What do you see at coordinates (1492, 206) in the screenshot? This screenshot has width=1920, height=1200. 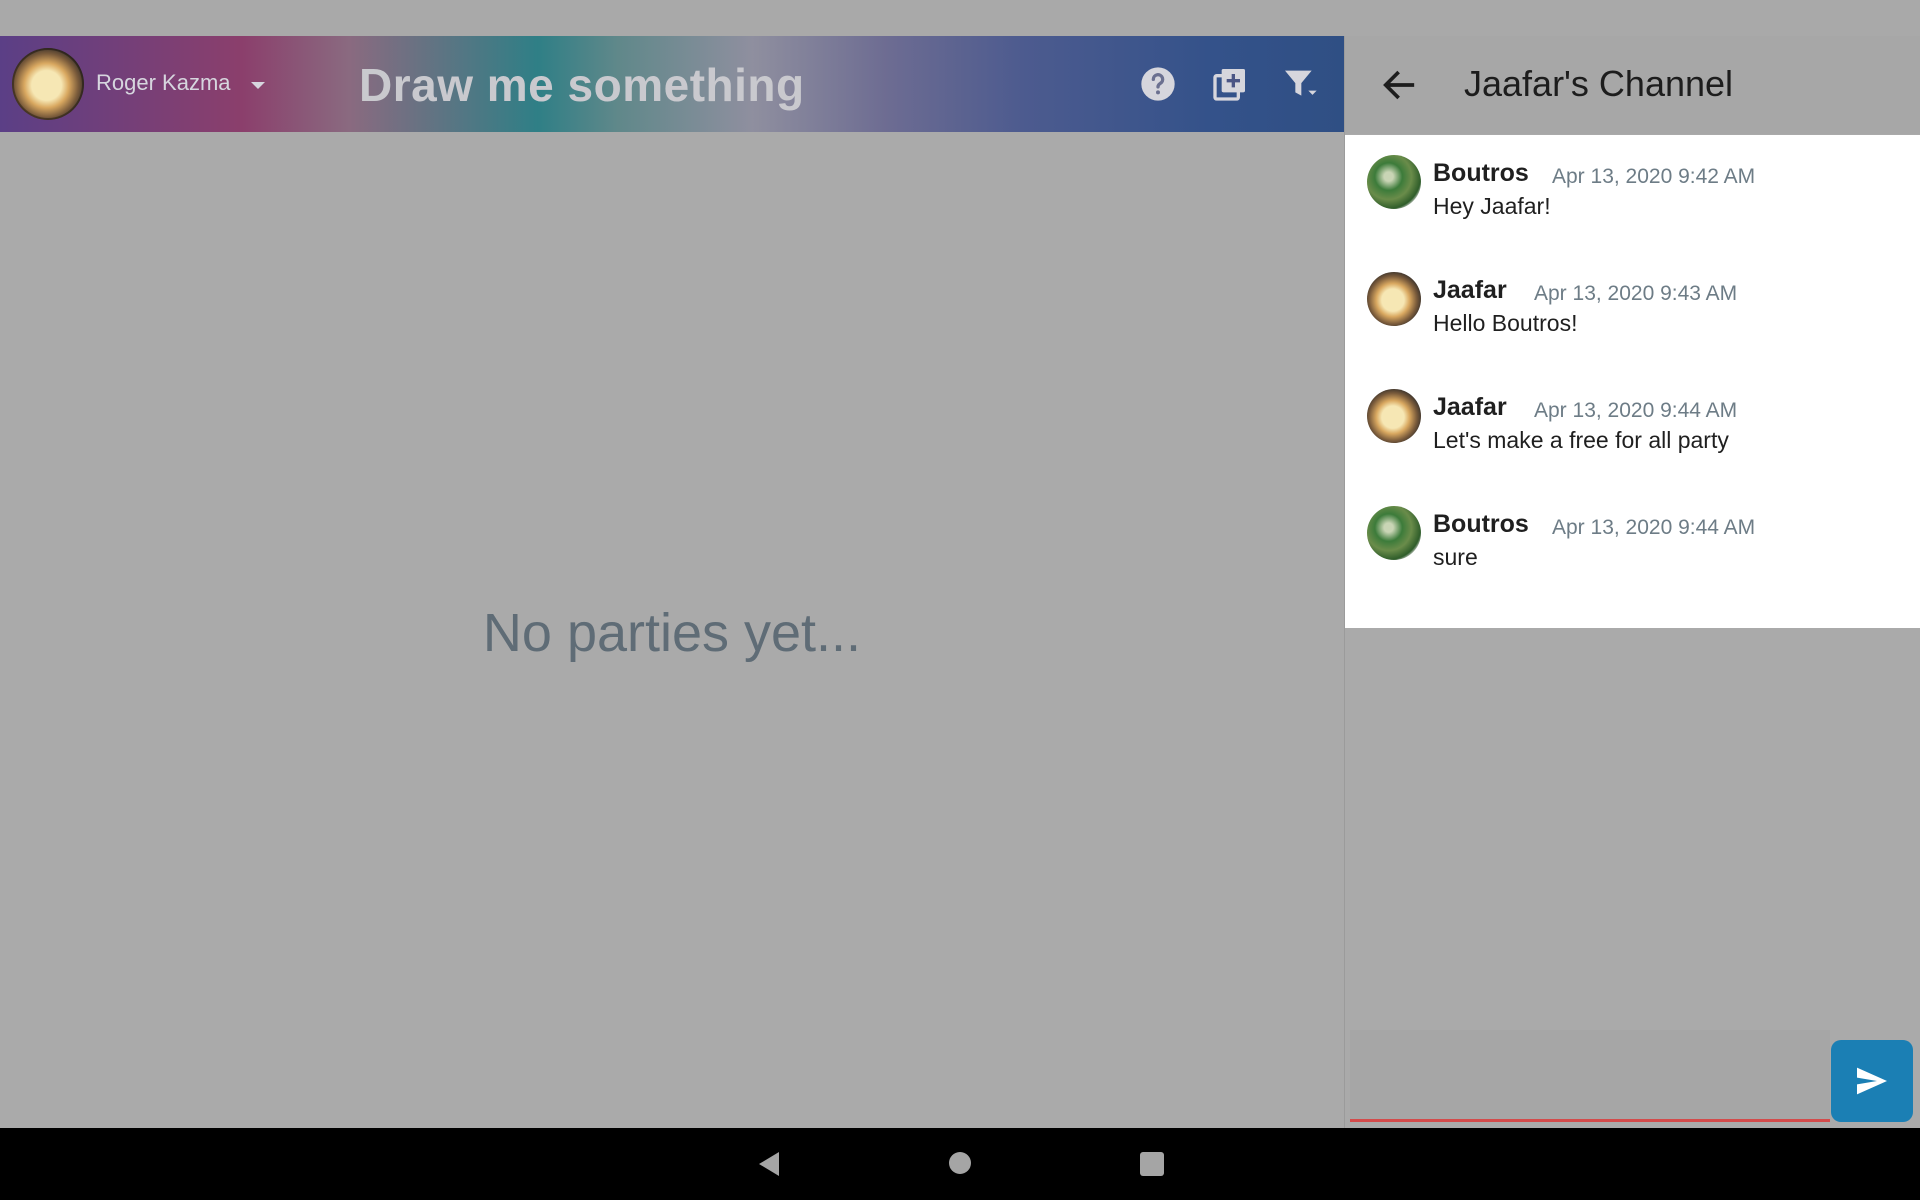 I see `message-text: Hey Jaafar!` at bounding box center [1492, 206].